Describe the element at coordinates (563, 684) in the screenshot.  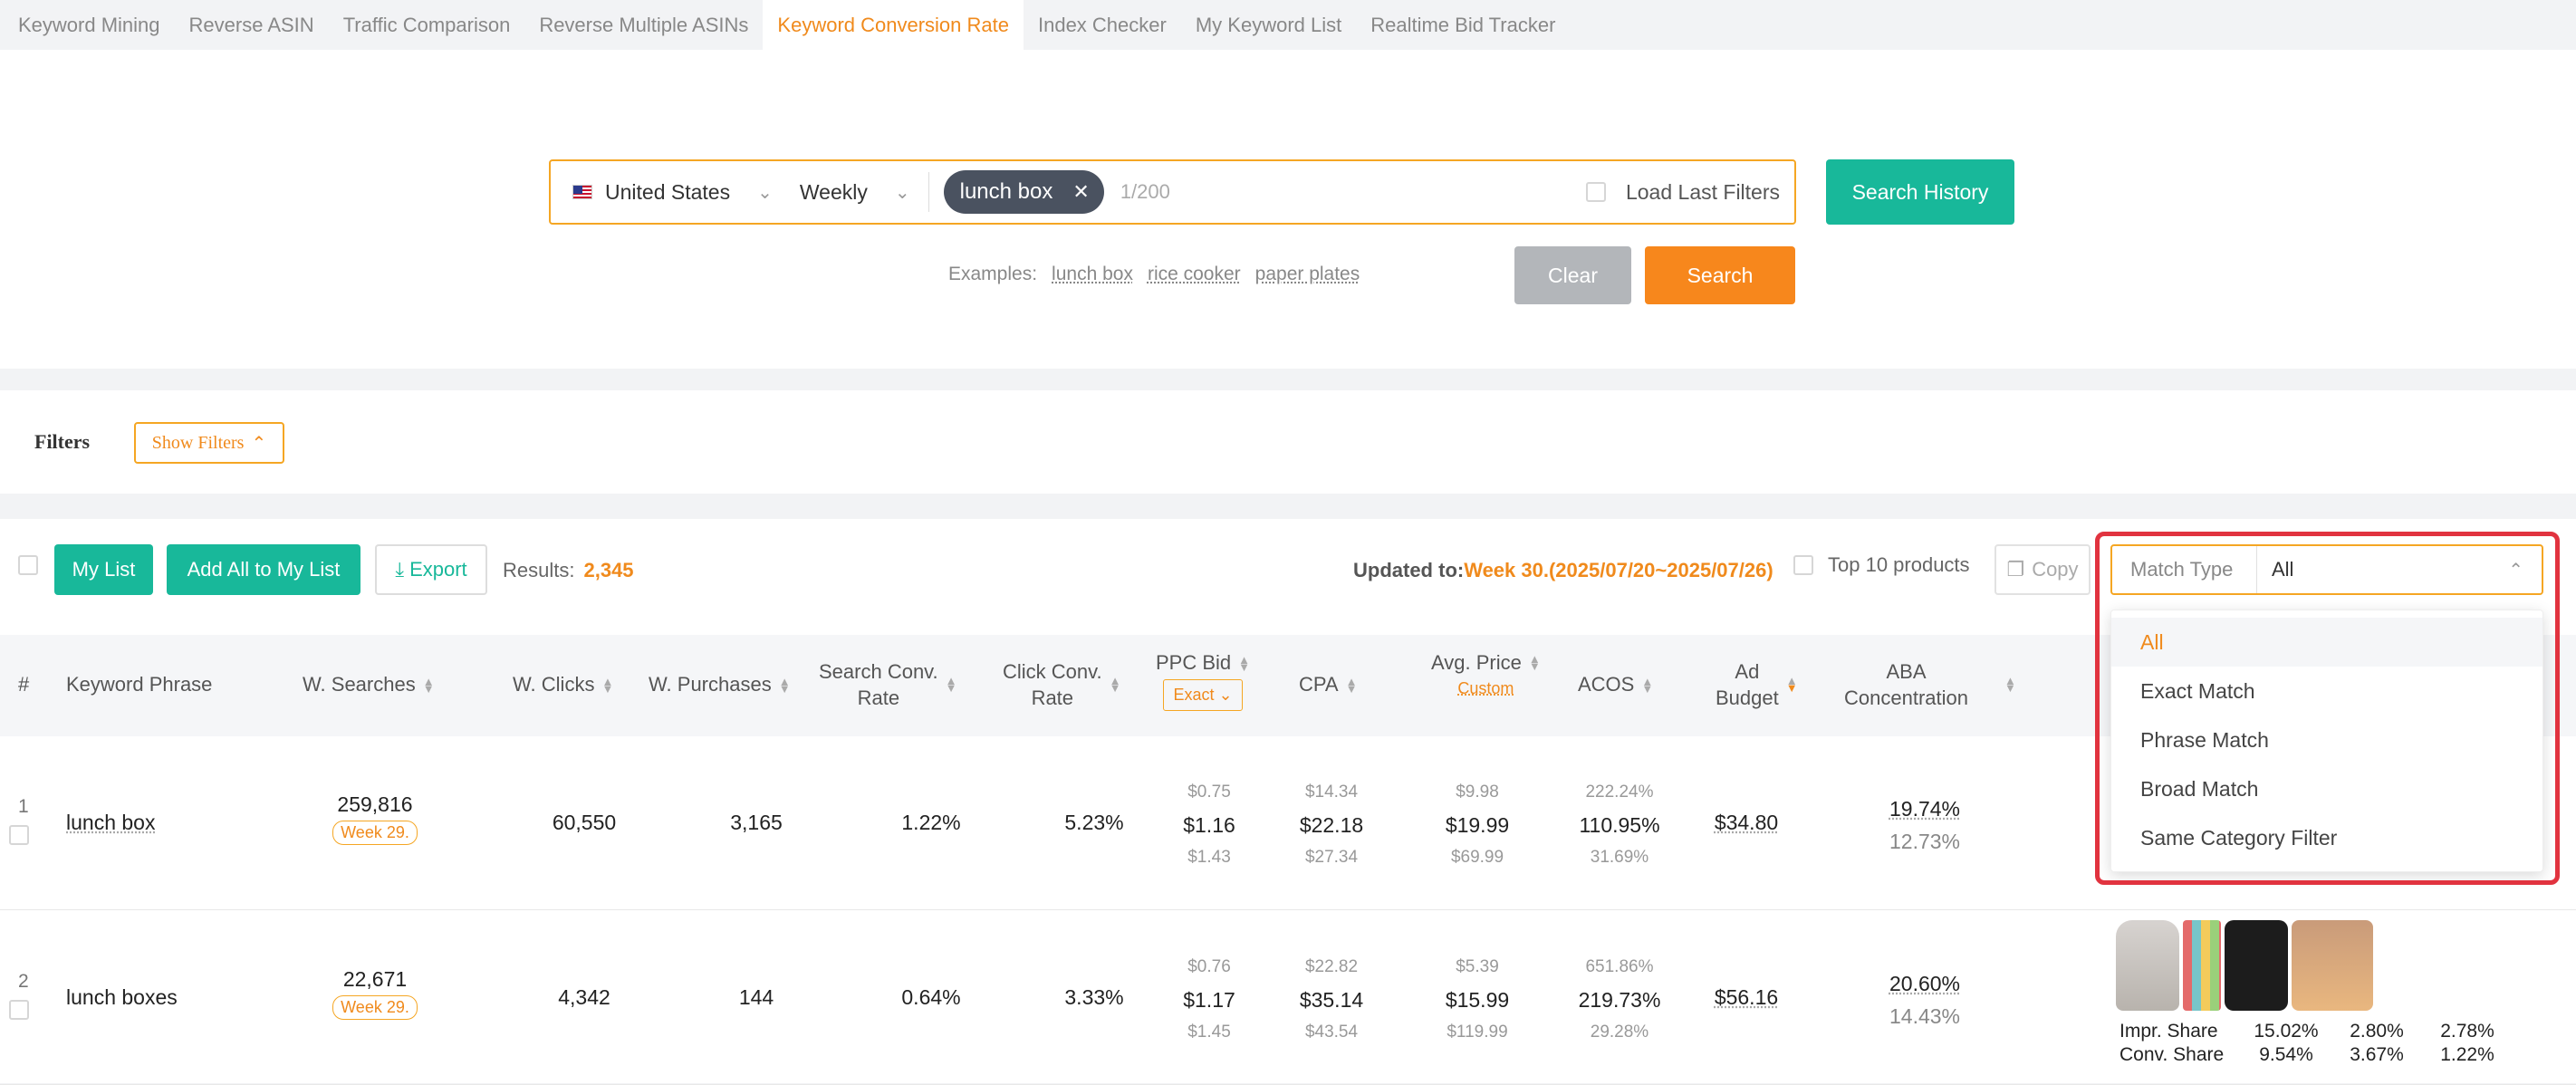
I see `col-clicks: W. Clicks ▲ ▼` at that location.